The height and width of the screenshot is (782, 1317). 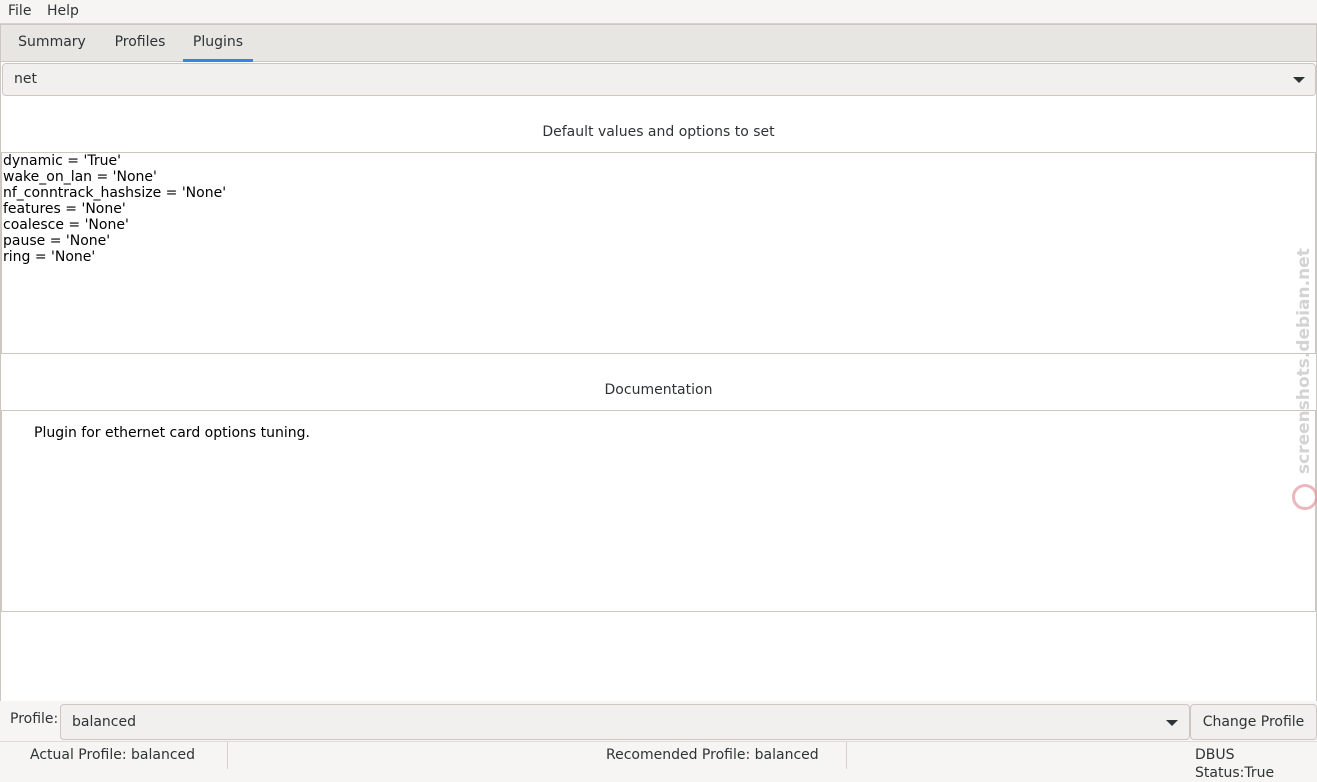 What do you see at coordinates (658, 12) in the screenshot?
I see `menu-bar: File Help` at bounding box center [658, 12].